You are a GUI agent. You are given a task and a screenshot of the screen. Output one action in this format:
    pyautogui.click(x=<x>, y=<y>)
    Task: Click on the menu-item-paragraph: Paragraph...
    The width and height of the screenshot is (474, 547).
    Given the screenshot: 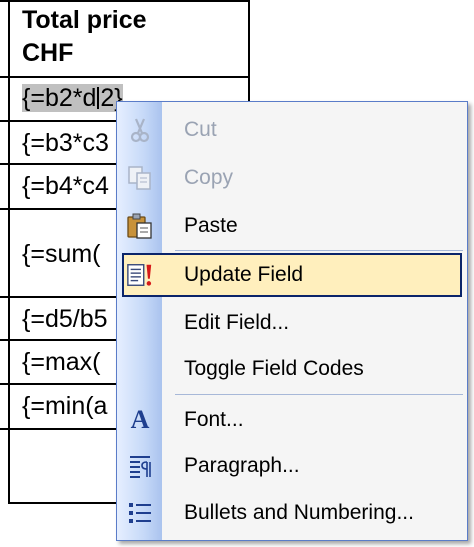 What is the action you would take?
    pyautogui.click(x=292, y=466)
    